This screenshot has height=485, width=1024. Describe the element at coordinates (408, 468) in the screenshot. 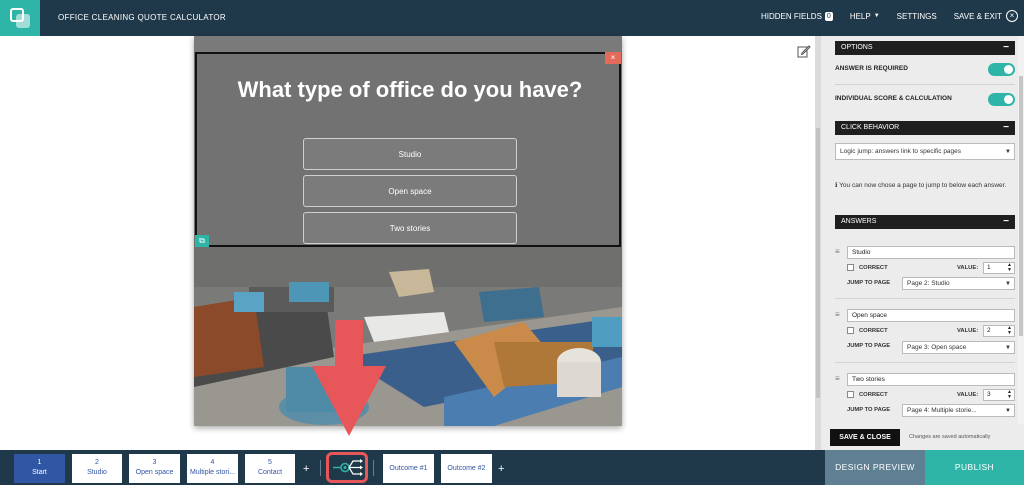

I see `outcome-tab-1: Outcome #1` at that location.